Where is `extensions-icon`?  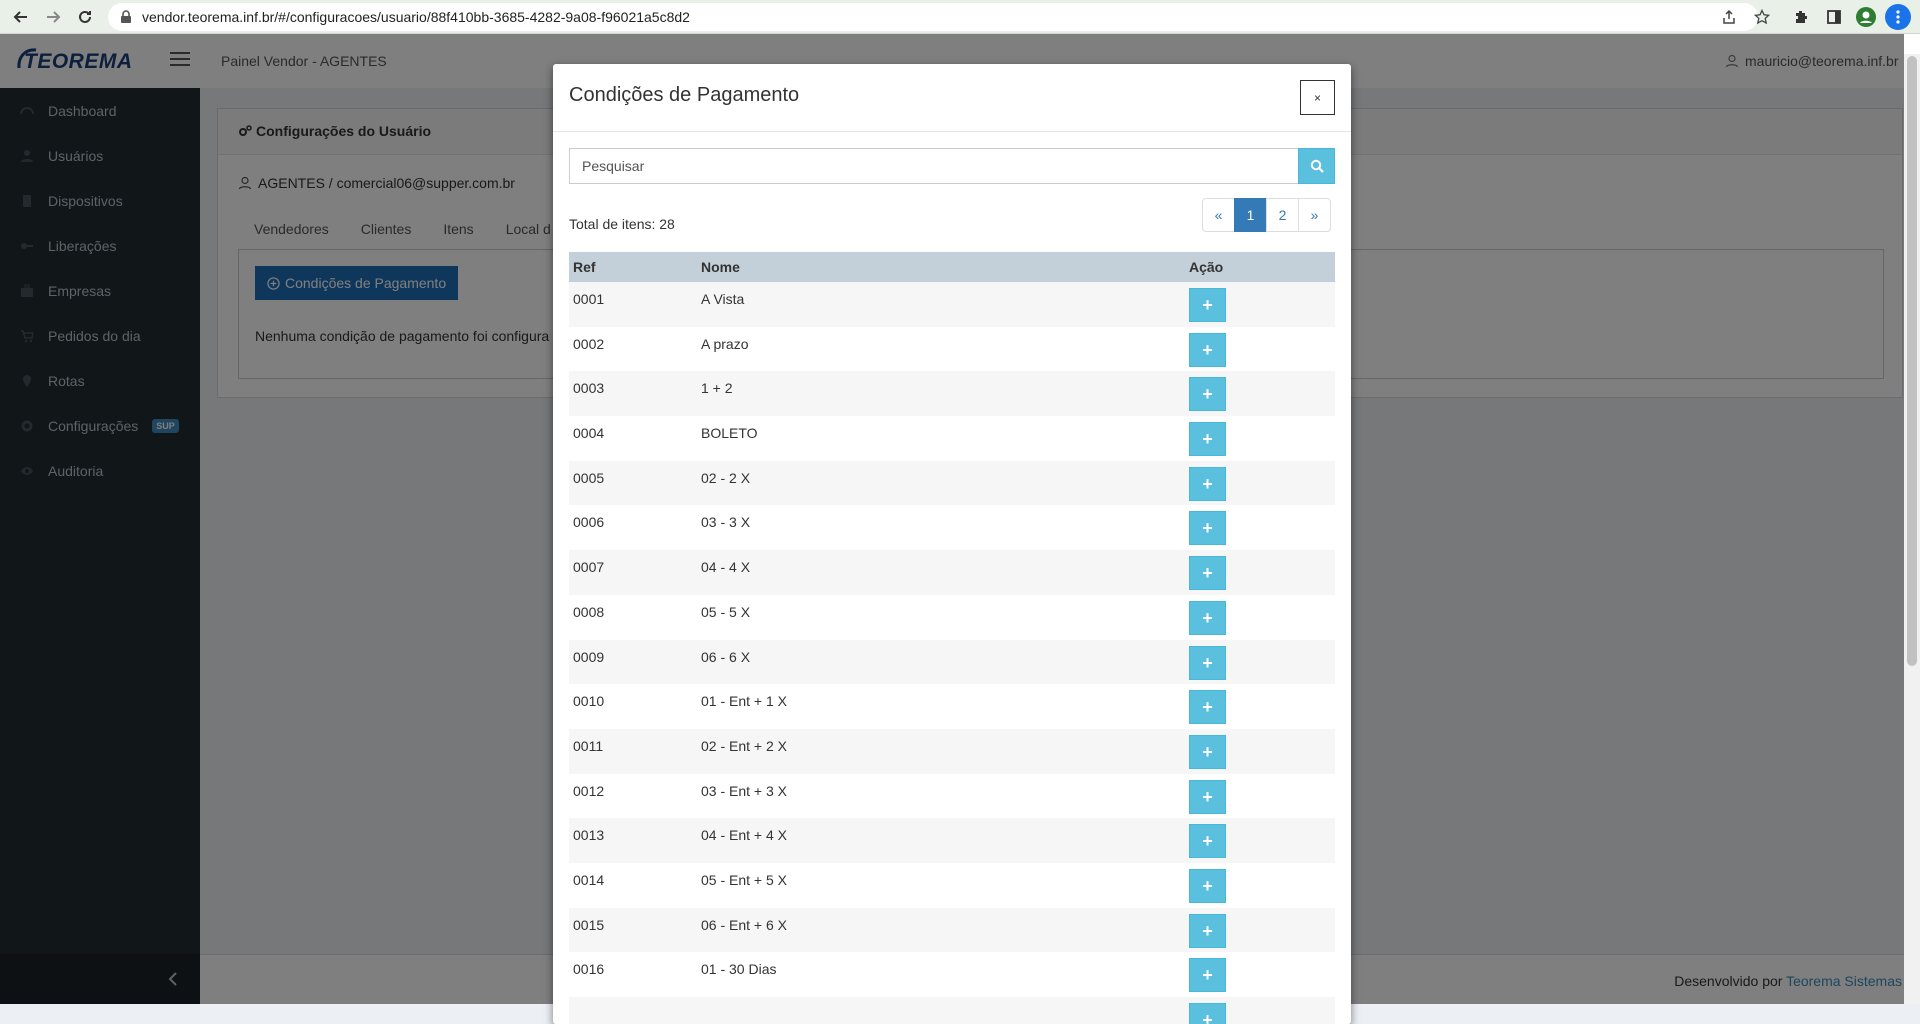 extensions-icon is located at coordinates (1801, 17).